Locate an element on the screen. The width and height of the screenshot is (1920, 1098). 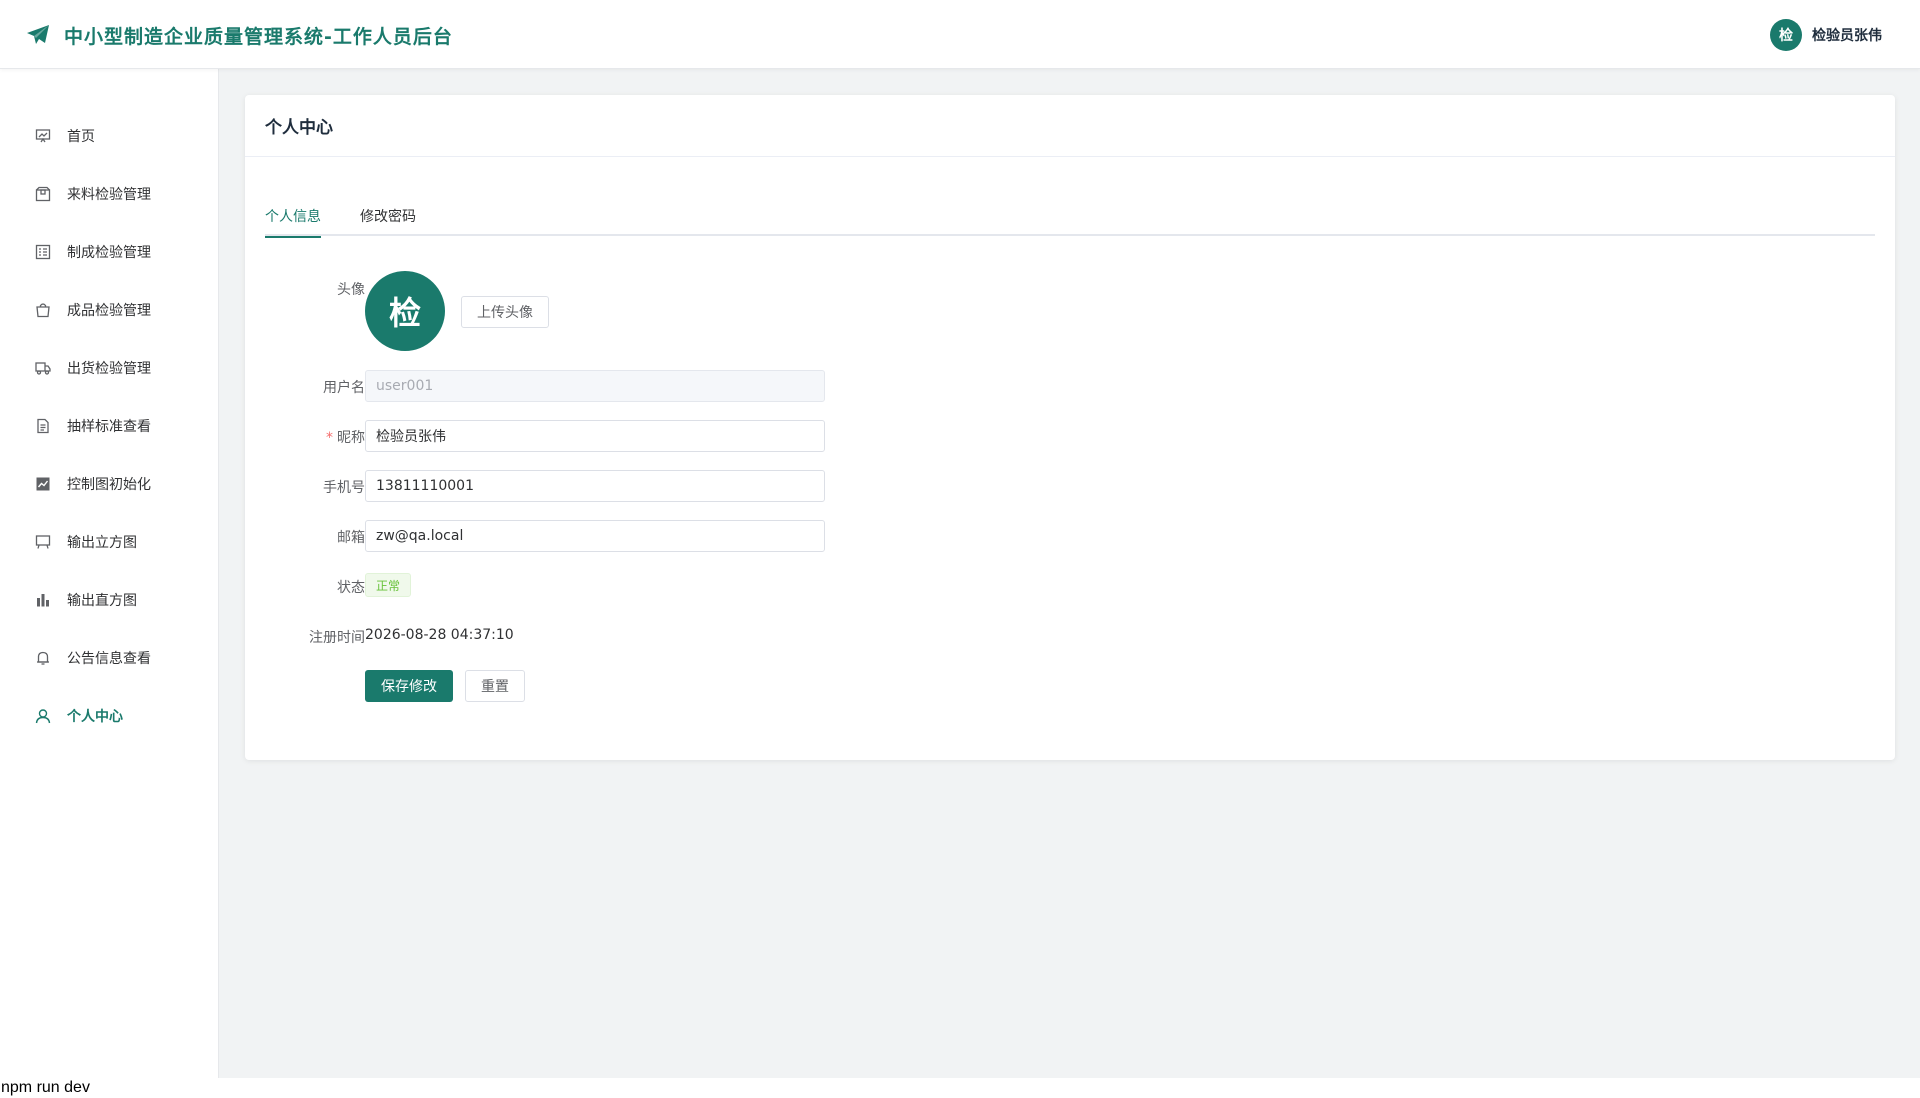
nickname-label-text: 昵称 is located at coordinates (351, 438).